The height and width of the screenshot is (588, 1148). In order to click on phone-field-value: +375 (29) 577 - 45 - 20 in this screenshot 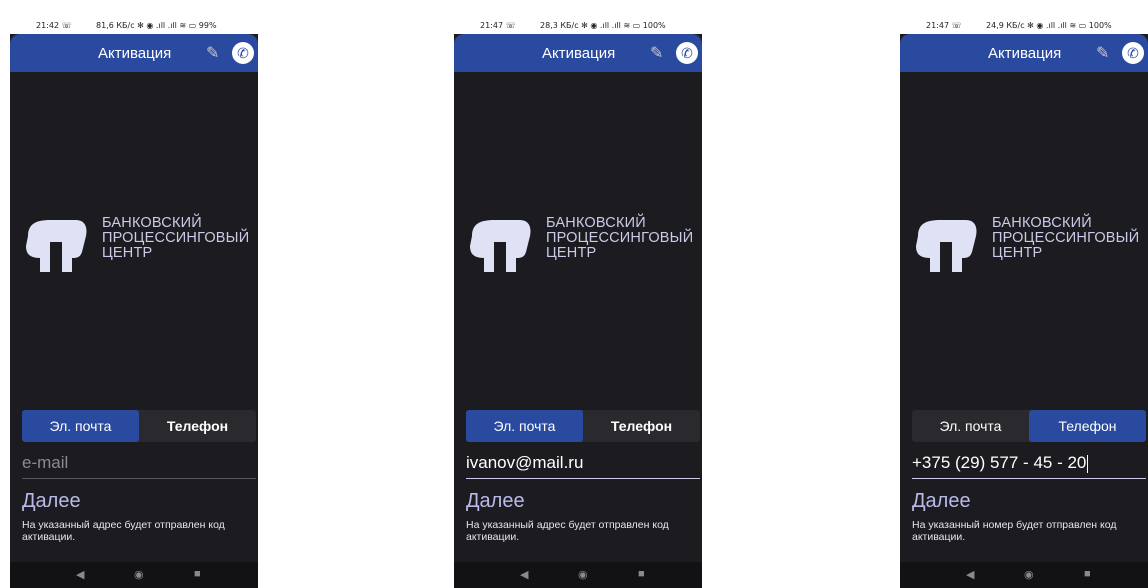, I will do `click(999, 462)`.